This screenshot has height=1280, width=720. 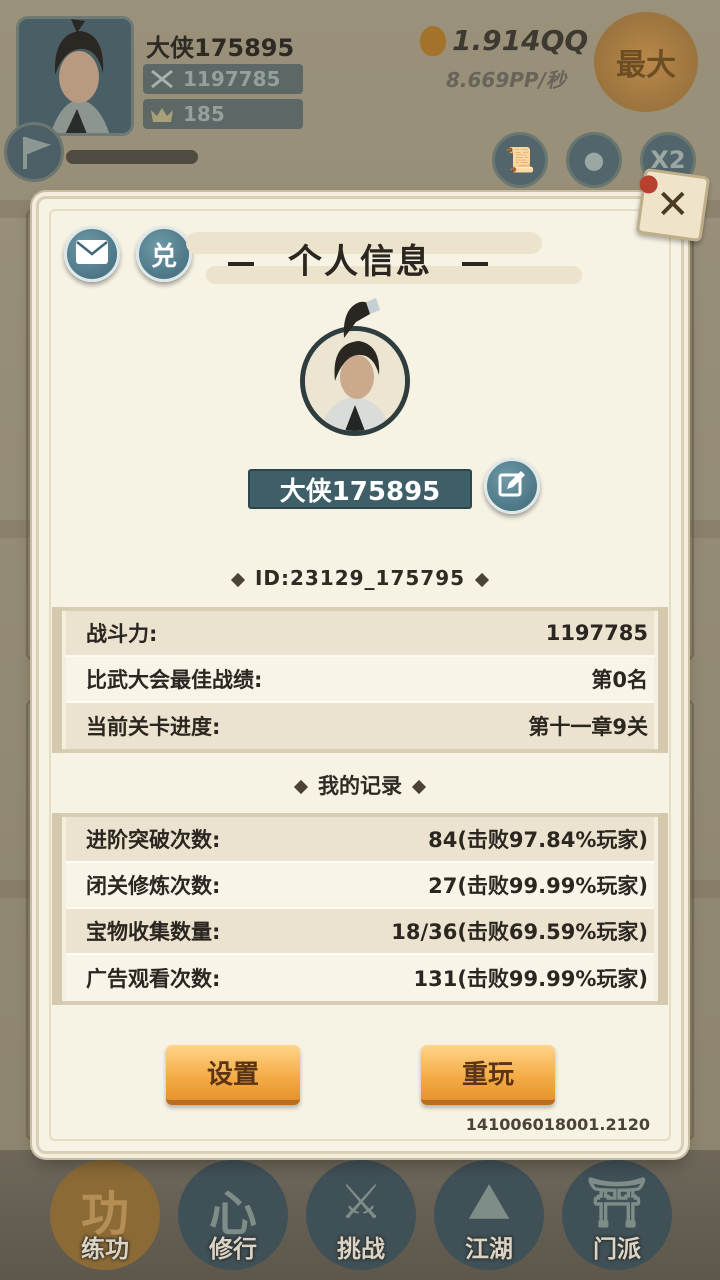 What do you see at coordinates (153, 979) in the screenshot?
I see `record-label: 广告观看次数:` at bounding box center [153, 979].